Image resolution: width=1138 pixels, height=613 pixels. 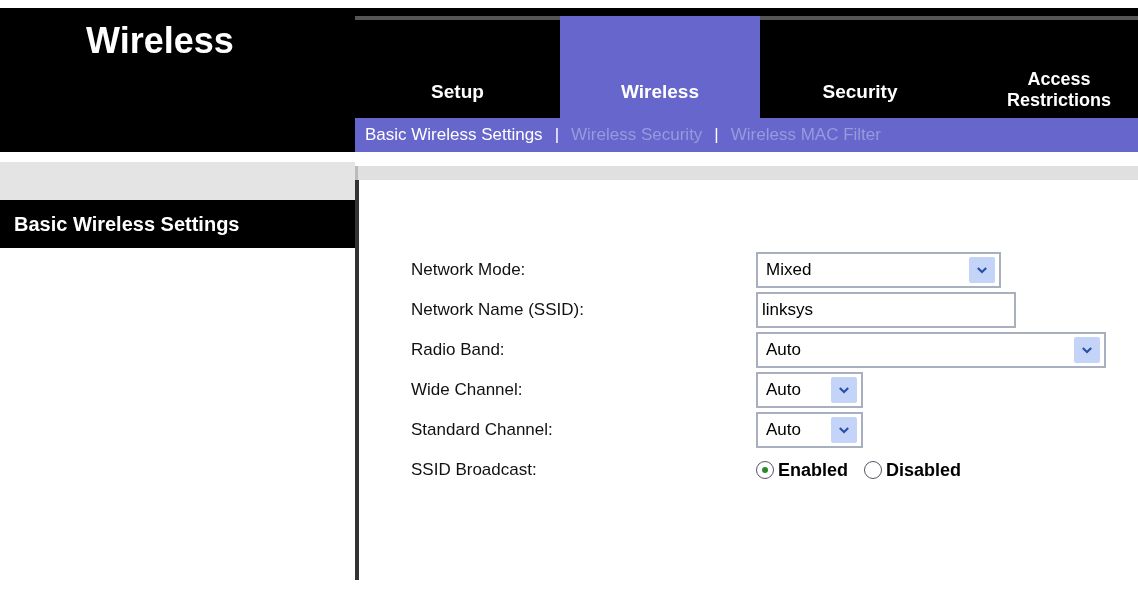 What do you see at coordinates (457, 69) in the screenshot?
I see `nav-tab: Setup` at bounding box center [457, 69].